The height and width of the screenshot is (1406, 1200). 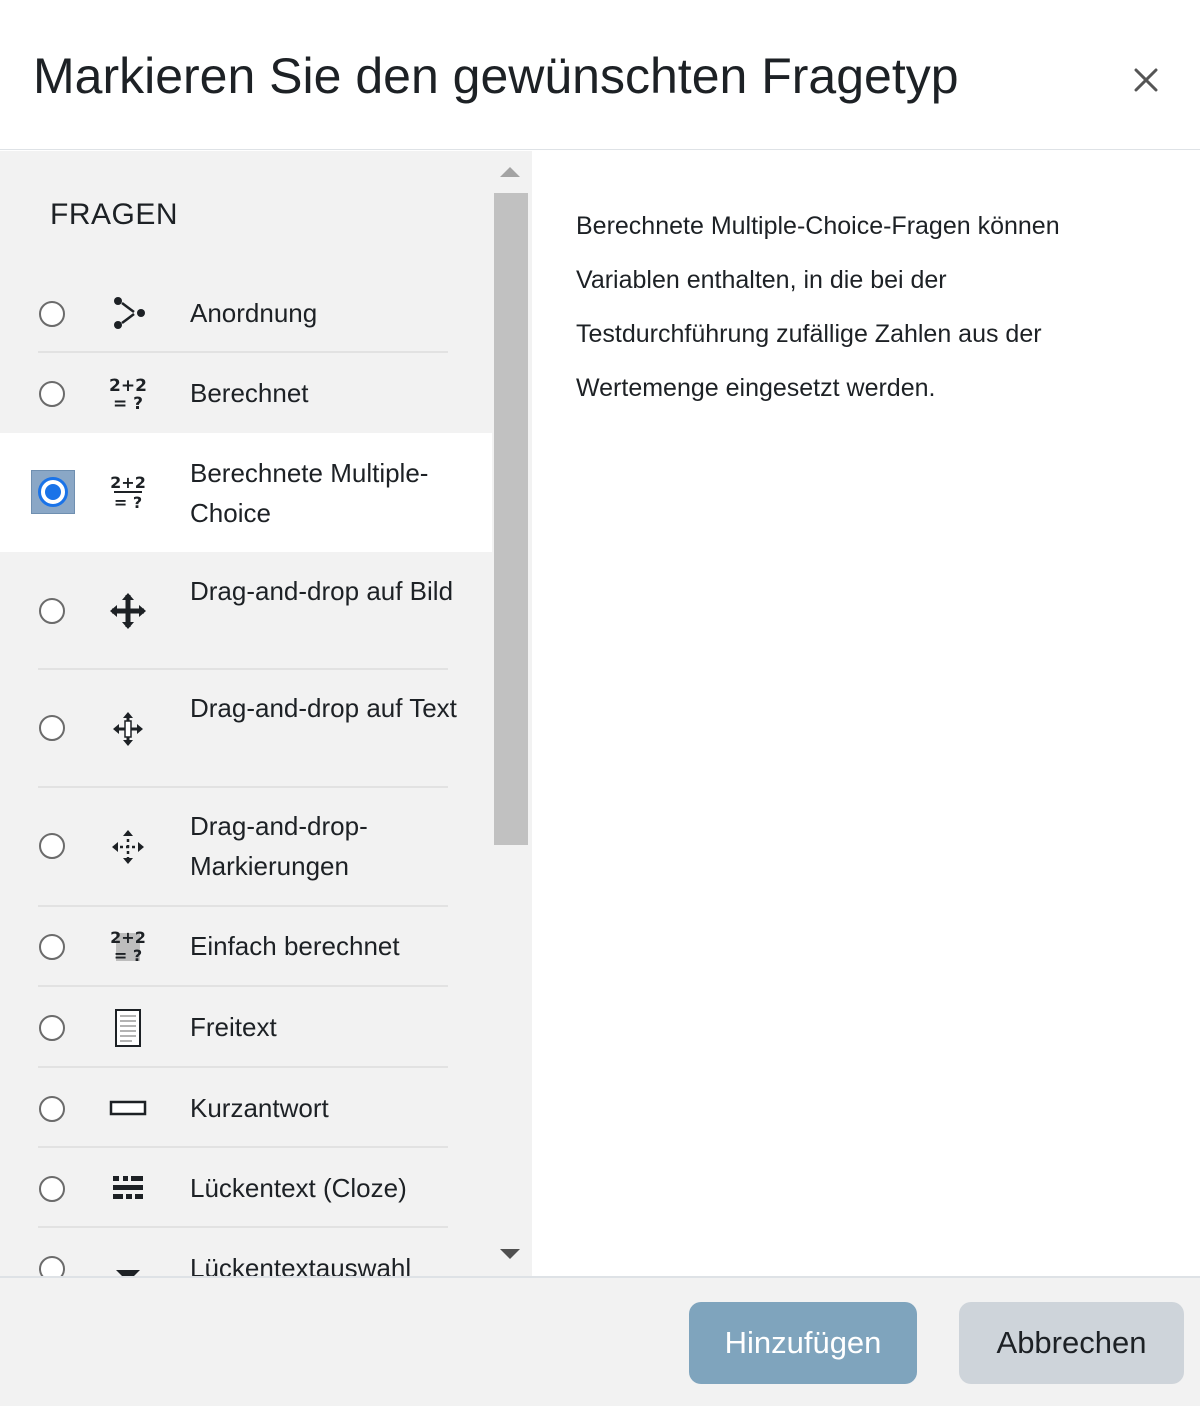 I want to click on option-label: Freitext, so click(x=233, y=1027).